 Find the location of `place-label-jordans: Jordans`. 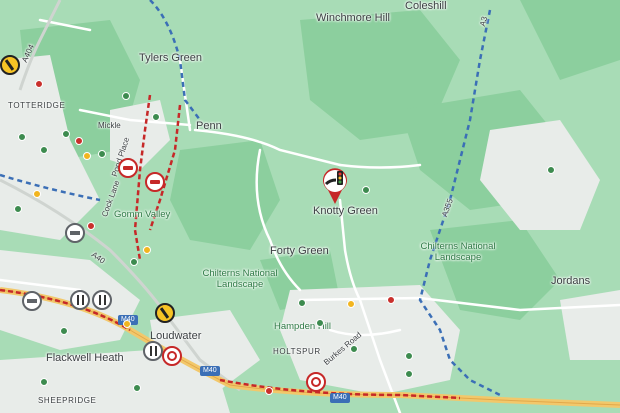

place-label-jordans: Jordans is located at coordinates (571, 281).